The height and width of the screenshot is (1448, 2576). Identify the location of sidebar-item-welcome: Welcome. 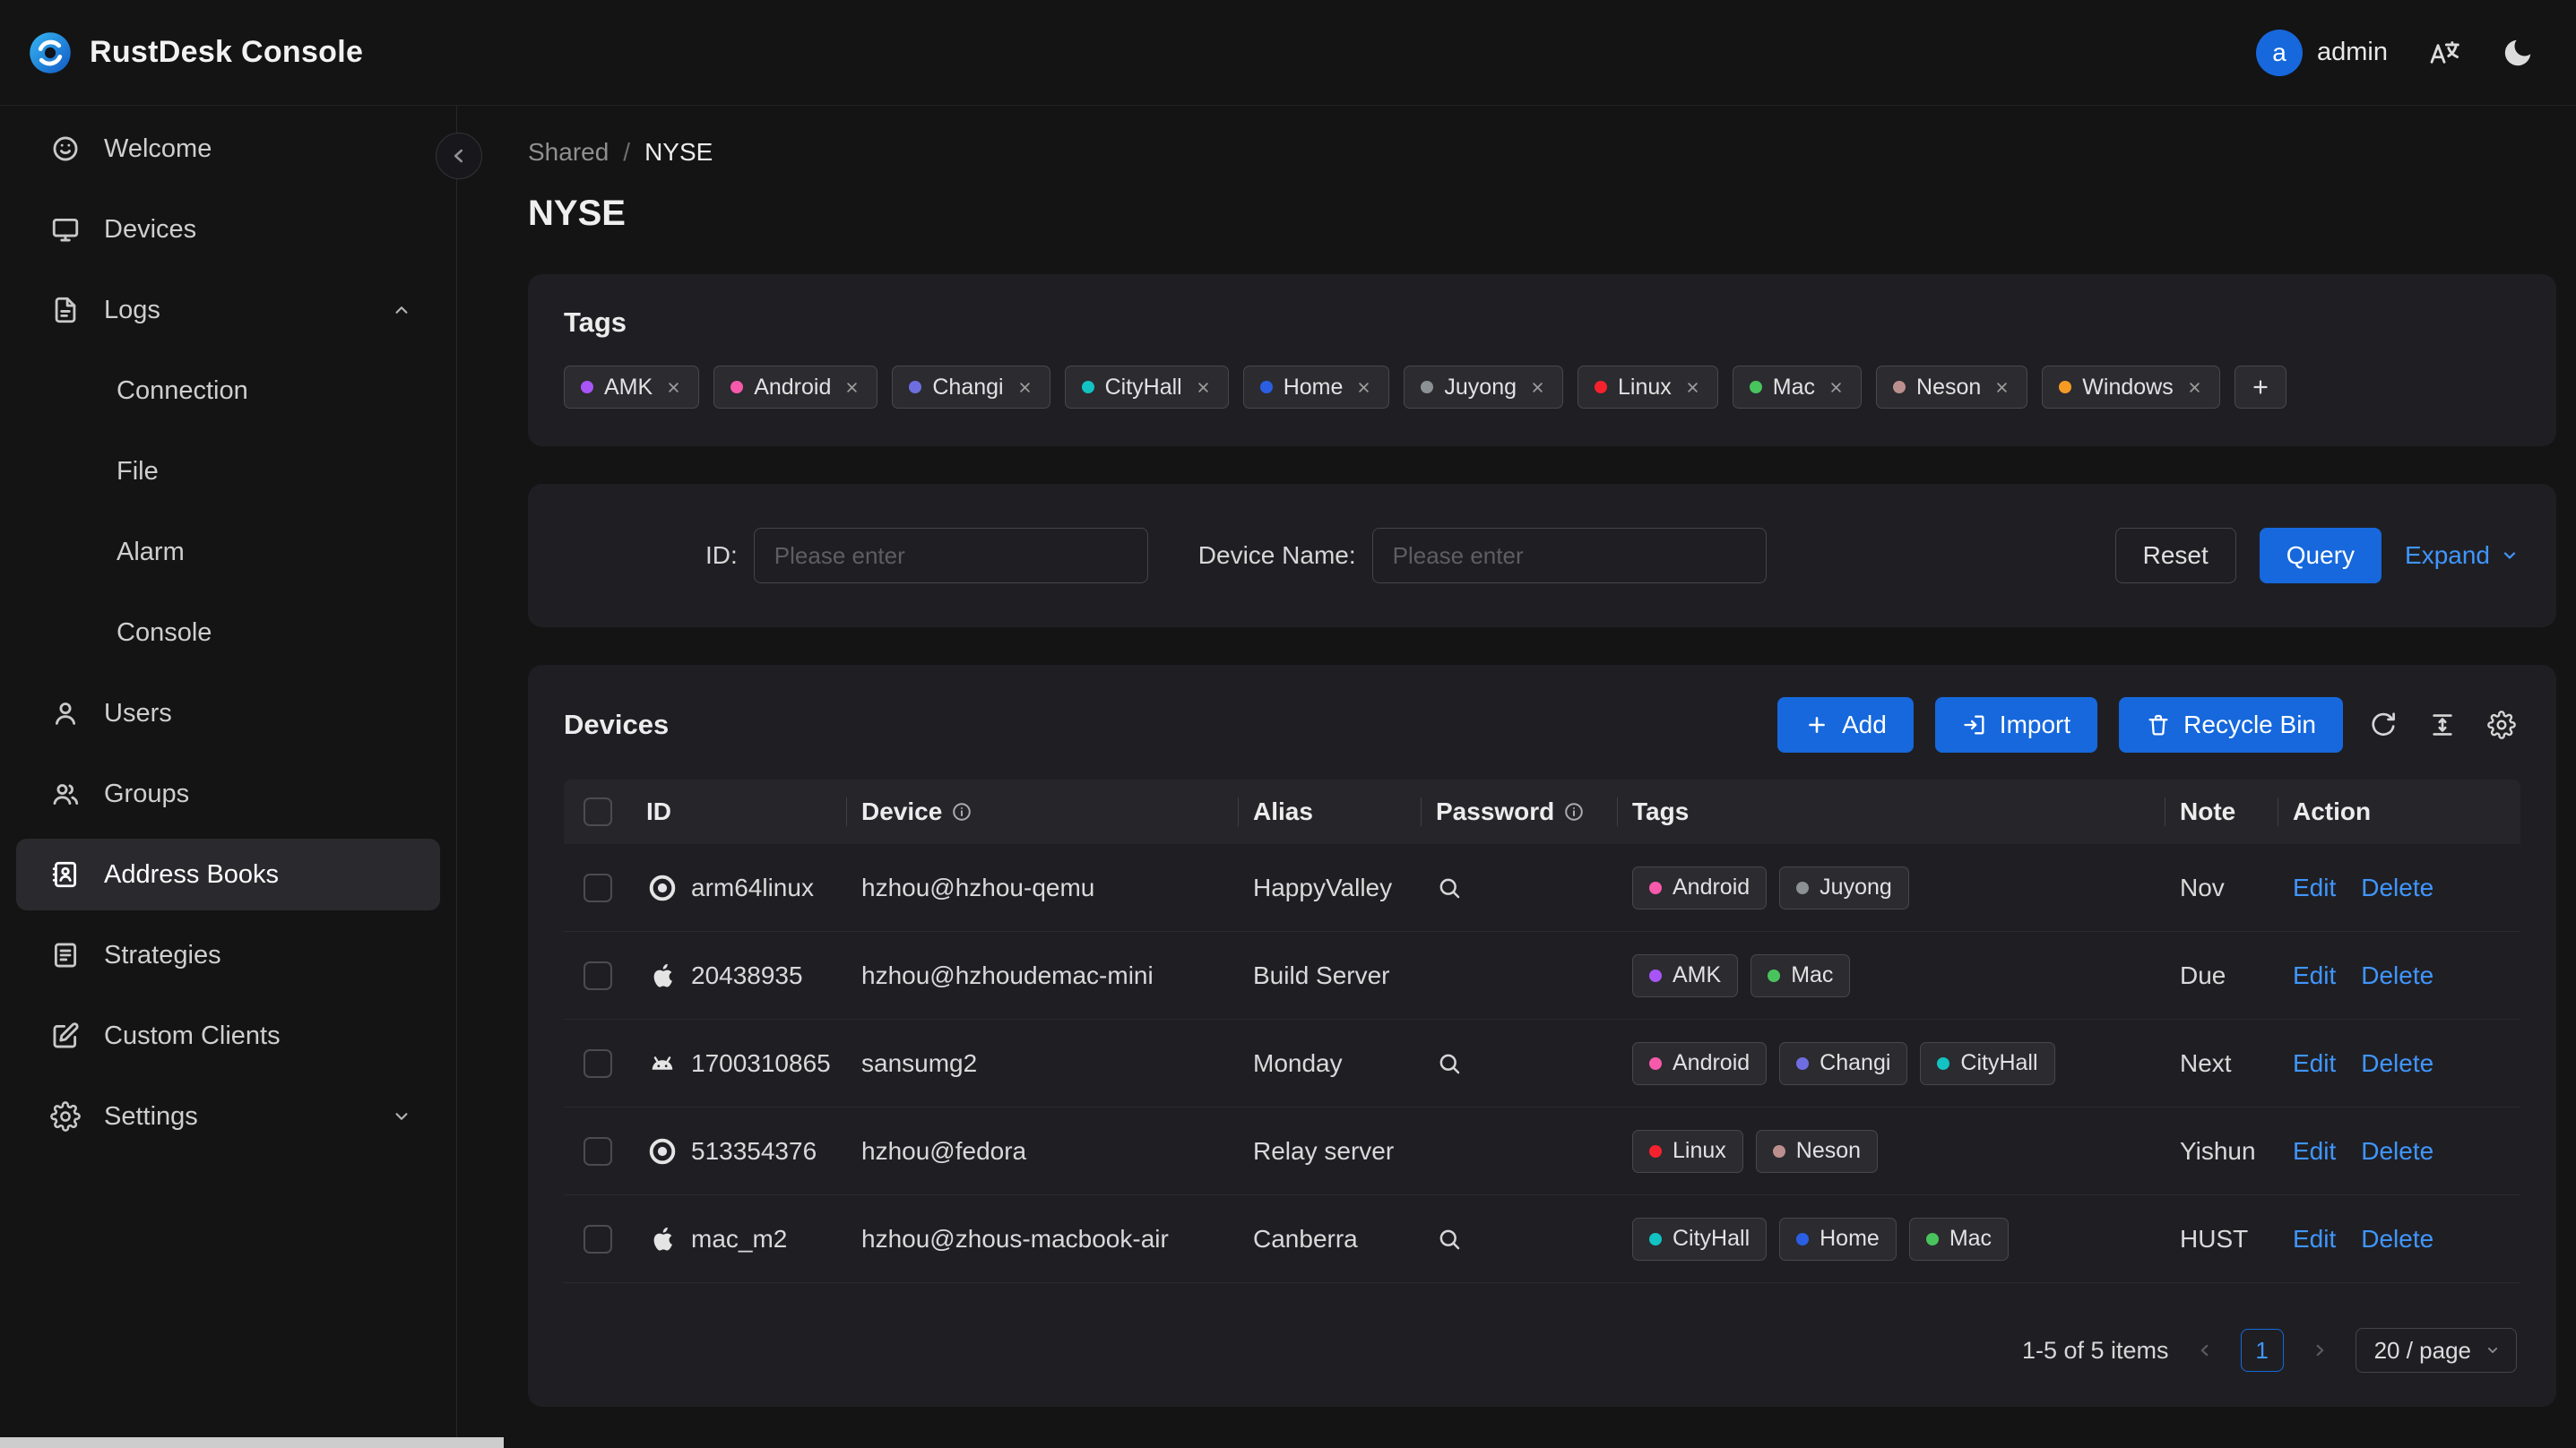
(228, 149).